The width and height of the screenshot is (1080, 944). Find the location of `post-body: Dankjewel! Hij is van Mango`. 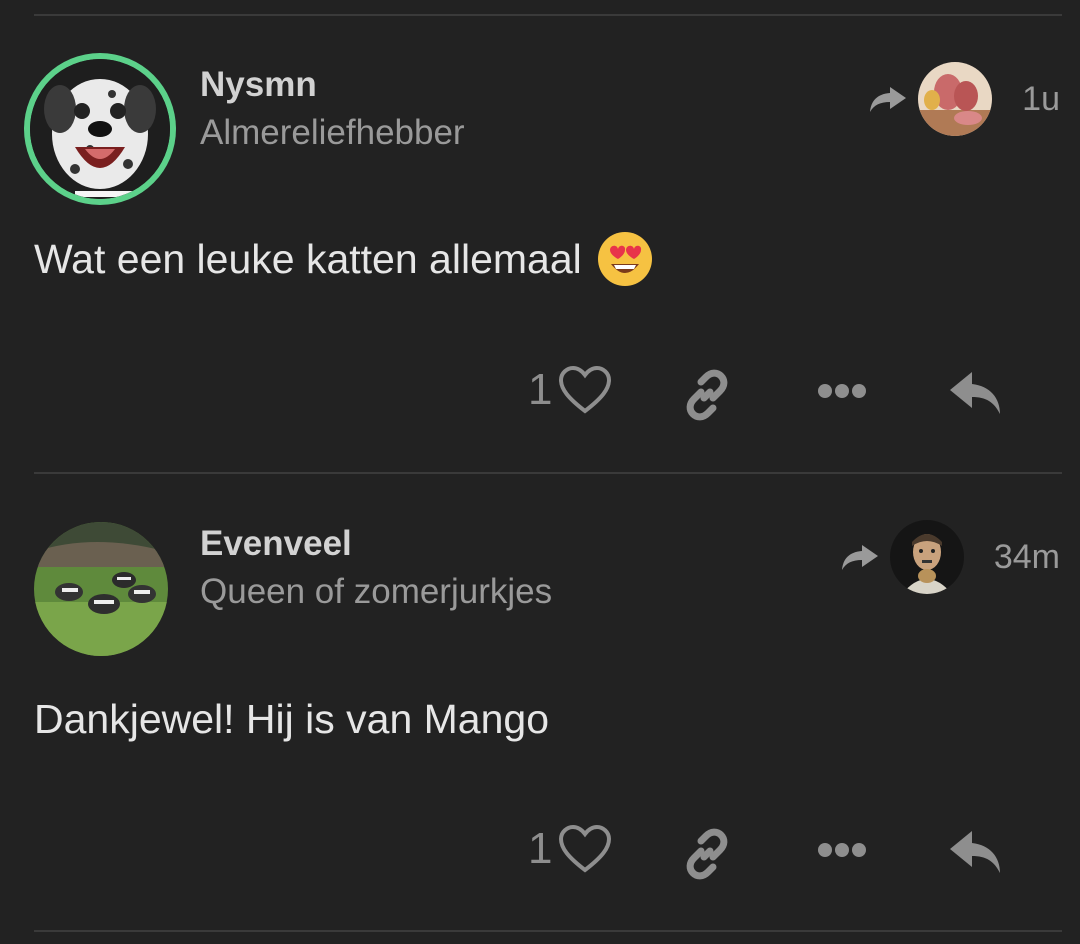

post-body: Dankjewel! Hij is van Mango is located at coordinates (291, 719).